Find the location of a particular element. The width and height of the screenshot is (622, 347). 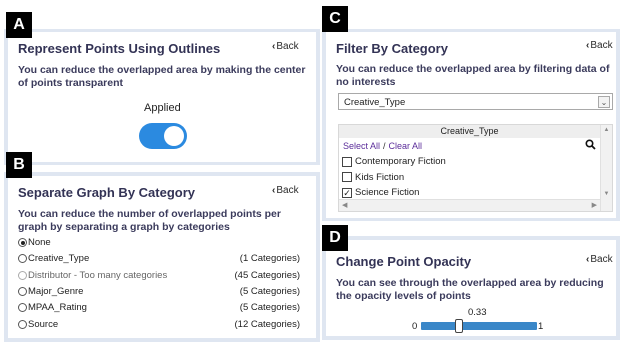

radio-label: Creative_Type is located at coordinates (59, 259).